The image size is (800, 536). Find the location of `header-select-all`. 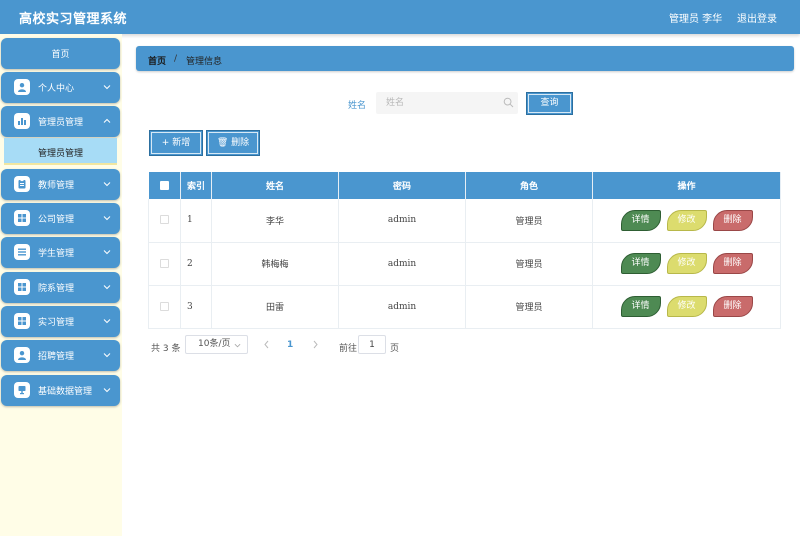

header-select-all is located at coordinates (164, 185).